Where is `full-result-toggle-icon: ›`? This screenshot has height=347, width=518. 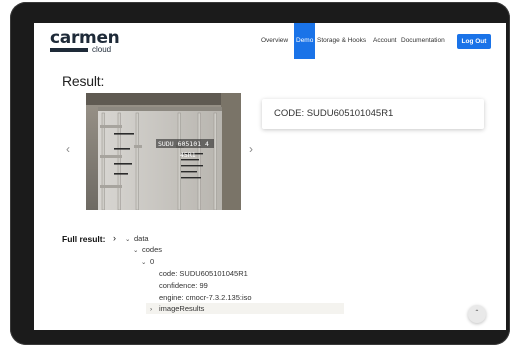 full-result-toggle-icon: › is located at coordinates (114, 238).